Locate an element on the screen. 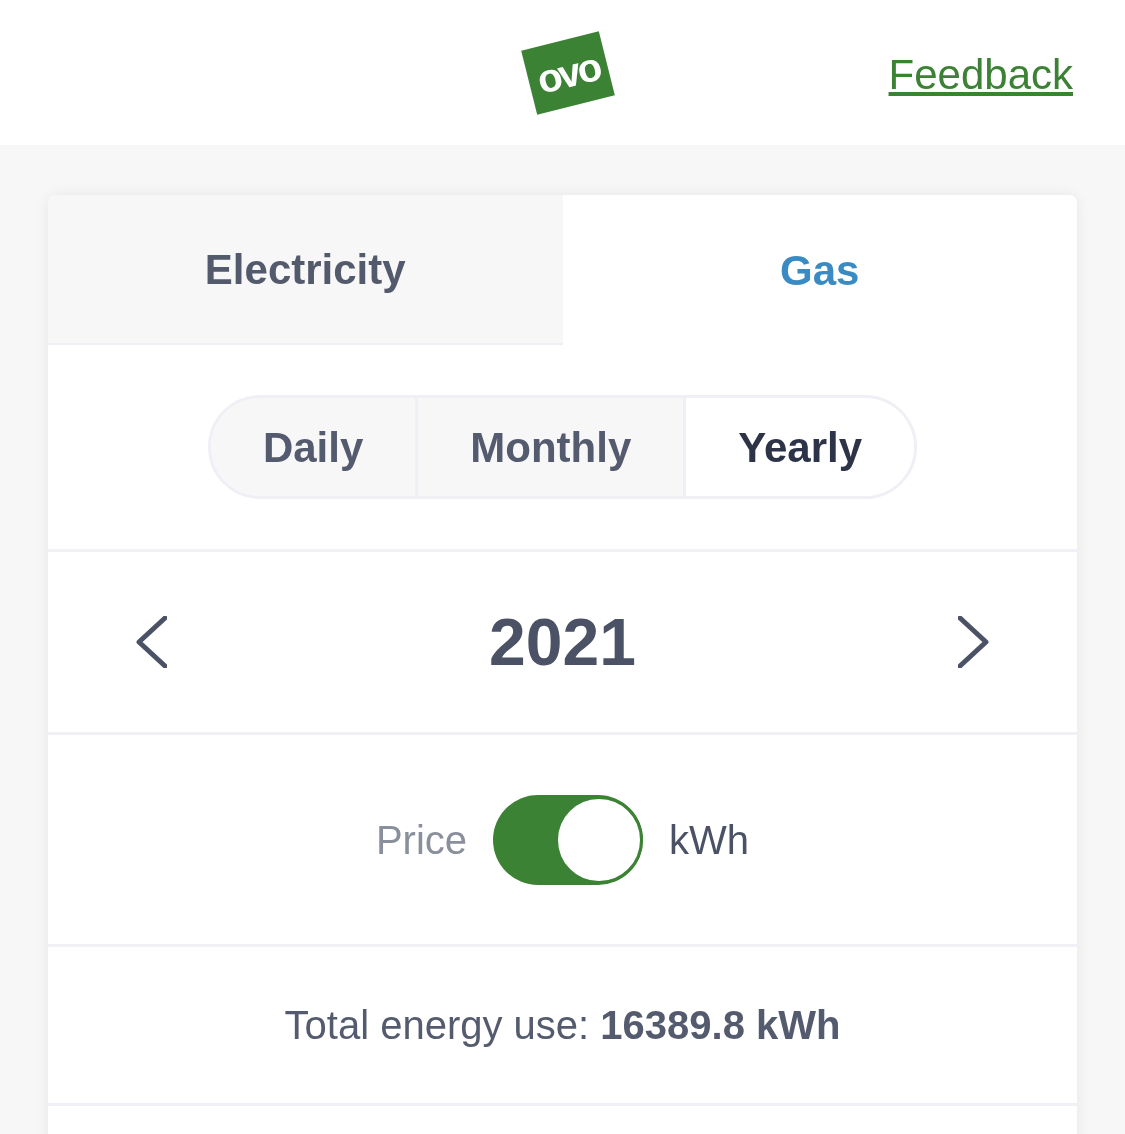 The height and width of the screenshot is (1134, 1125). total-energy-text: Total energy use: 16389.8 kWh is located at coordinates (562, 1025).